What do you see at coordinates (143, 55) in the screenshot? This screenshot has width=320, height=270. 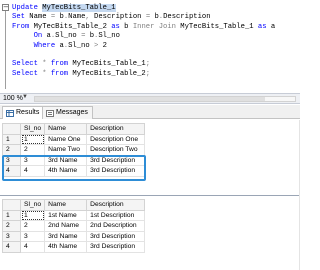 I see `code-line` at bounding box center [143, 55].